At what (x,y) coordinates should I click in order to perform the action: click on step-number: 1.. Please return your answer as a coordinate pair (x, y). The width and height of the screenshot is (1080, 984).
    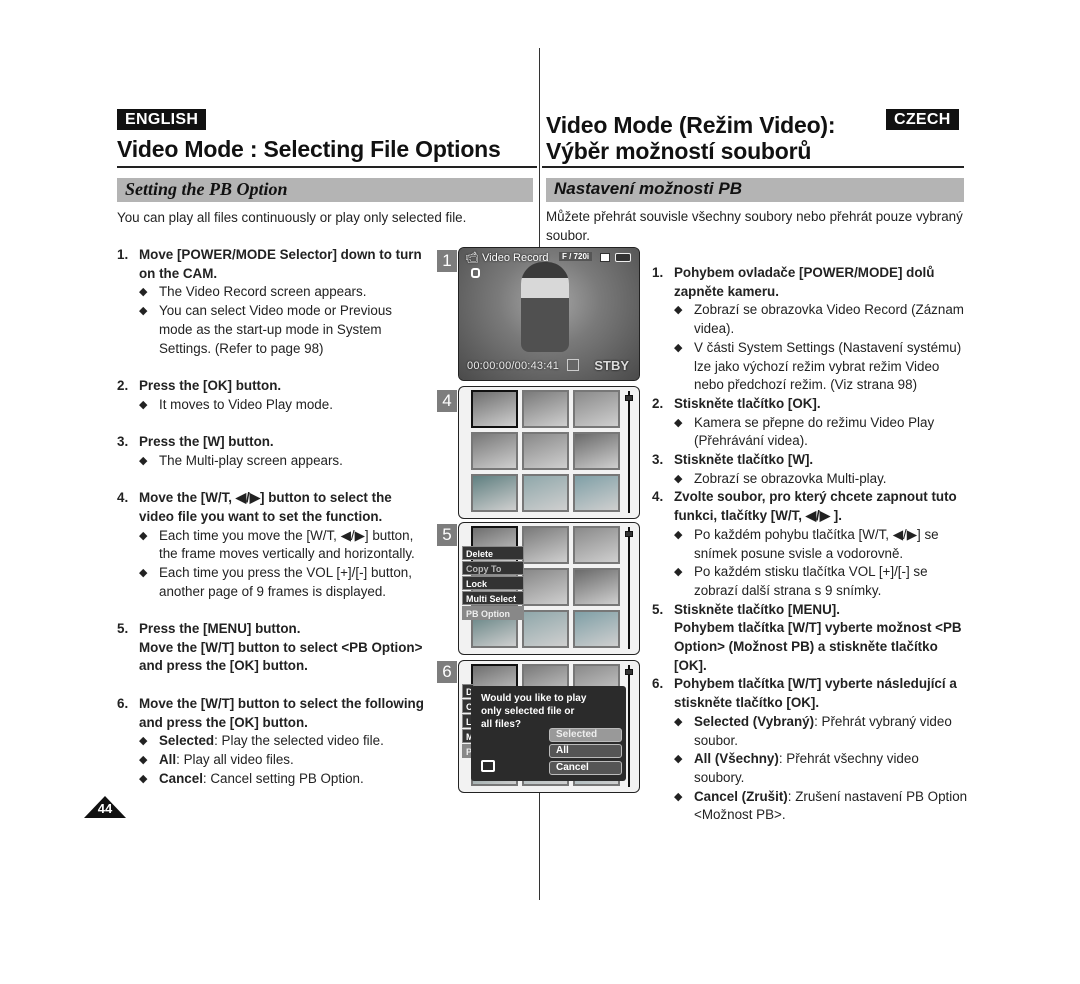
    Looking at the image, I should click on (123, 254).